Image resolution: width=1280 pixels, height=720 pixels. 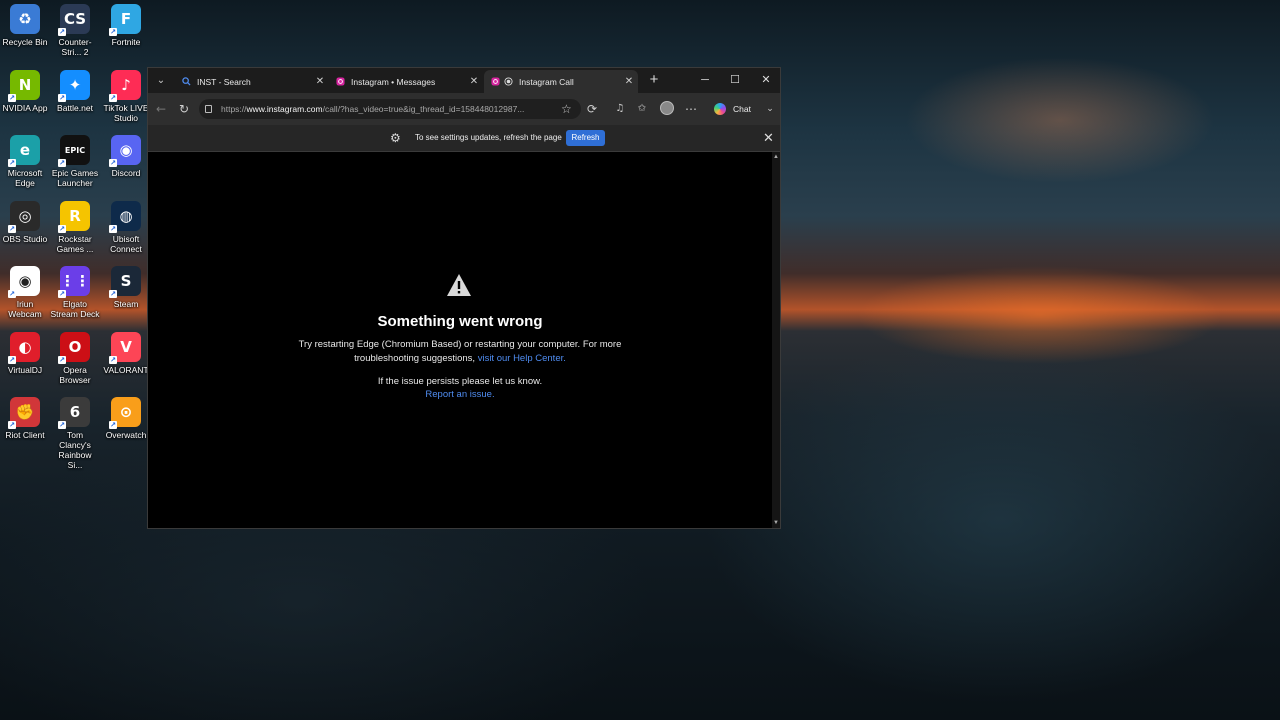 I want to click on desktop-shortcut: ✦ ↗ Battle.net, so click(x=75, y=91).